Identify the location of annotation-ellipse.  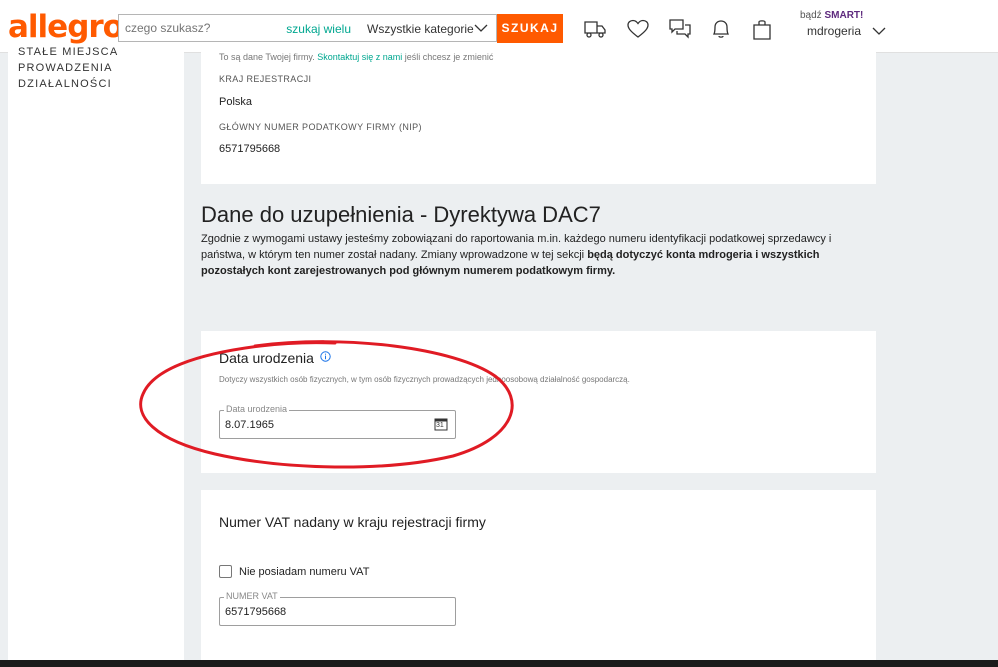
(326, 404).